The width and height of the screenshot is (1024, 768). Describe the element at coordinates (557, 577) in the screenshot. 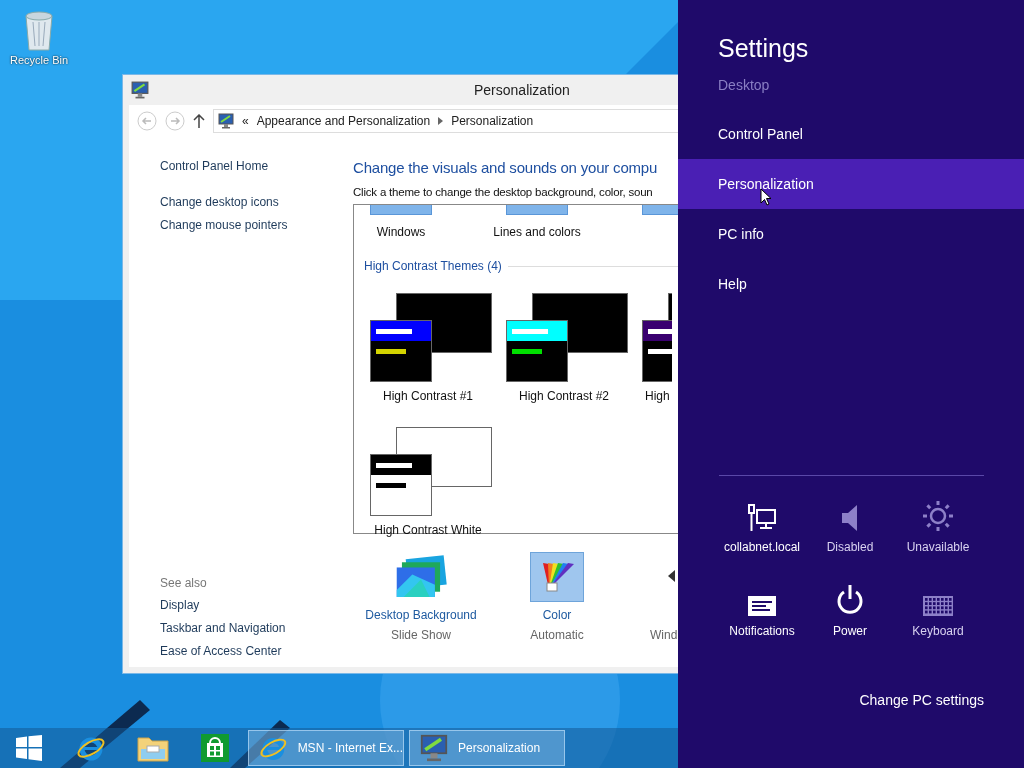

I see `setting-tile` at that location.